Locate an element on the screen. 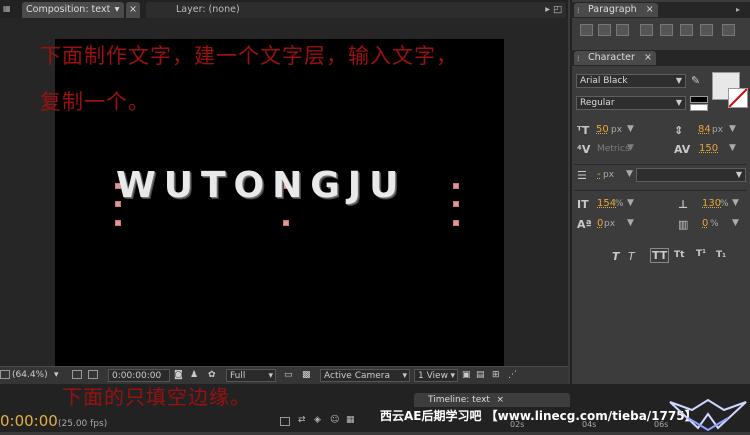 This screenshot has height=435, width=750. tracking-value: 150 is located at coordinates (708, 148).